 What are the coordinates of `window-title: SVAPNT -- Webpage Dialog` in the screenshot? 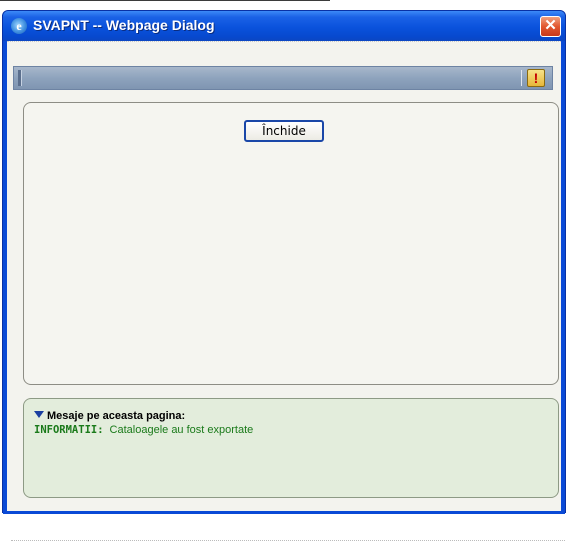 It's located at (124, 25).